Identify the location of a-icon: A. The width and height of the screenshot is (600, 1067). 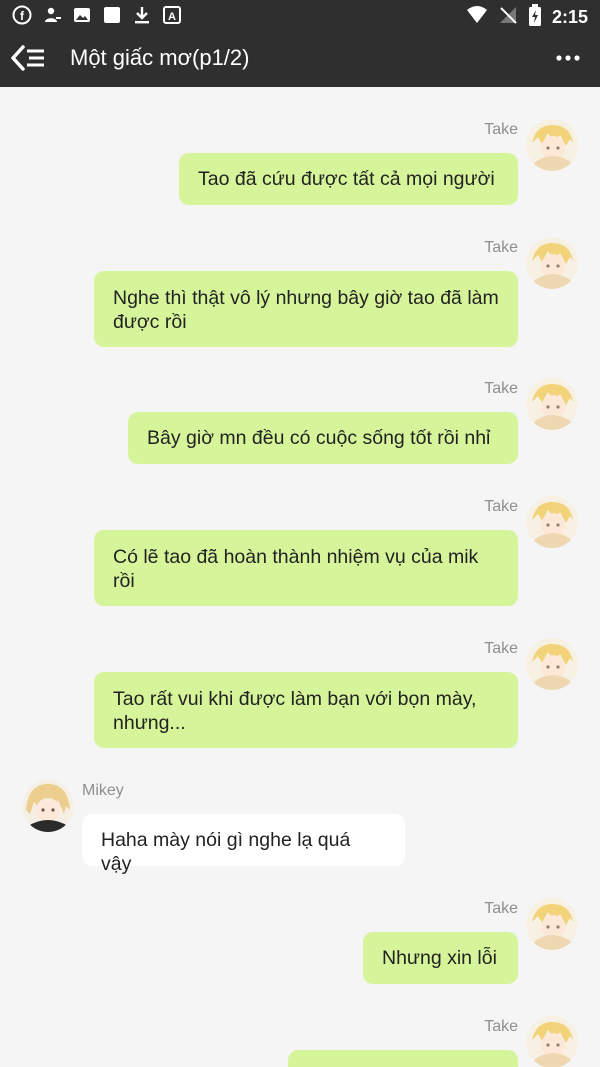
(172, 15).